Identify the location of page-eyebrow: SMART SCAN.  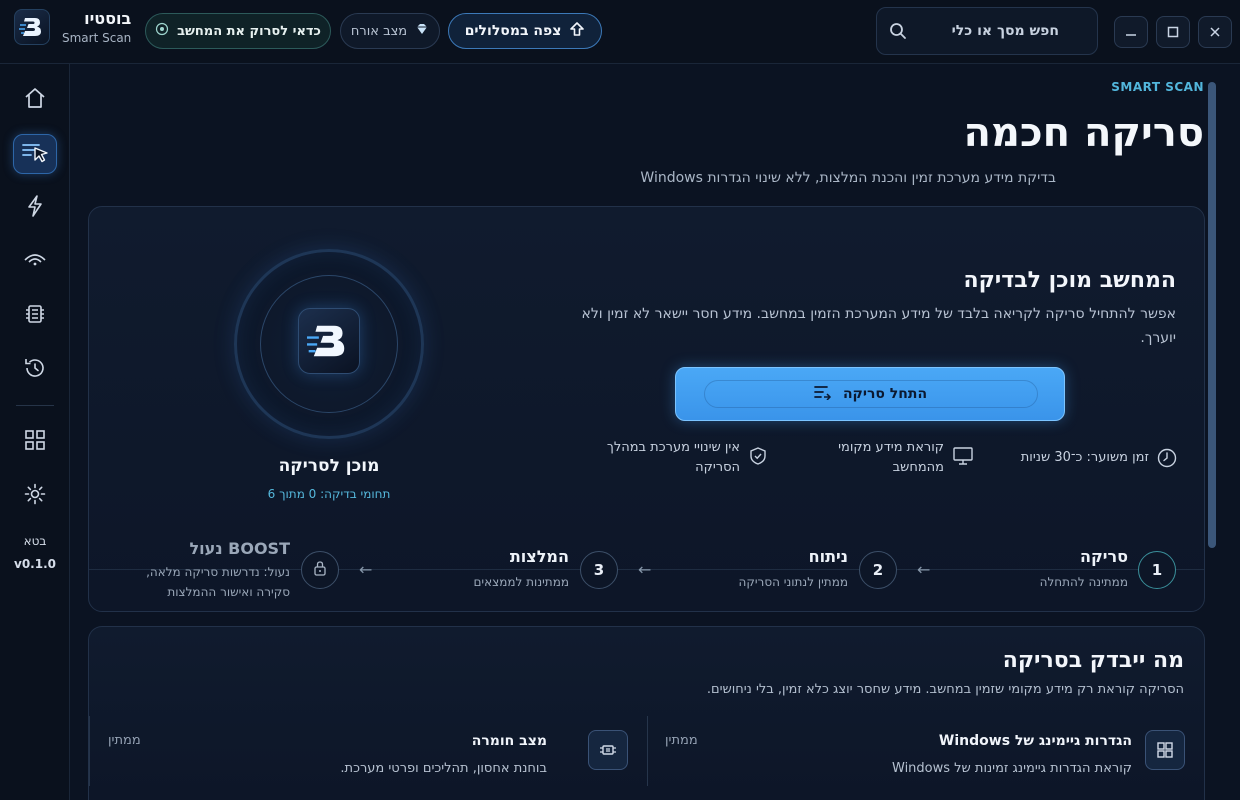
(1157, 87).